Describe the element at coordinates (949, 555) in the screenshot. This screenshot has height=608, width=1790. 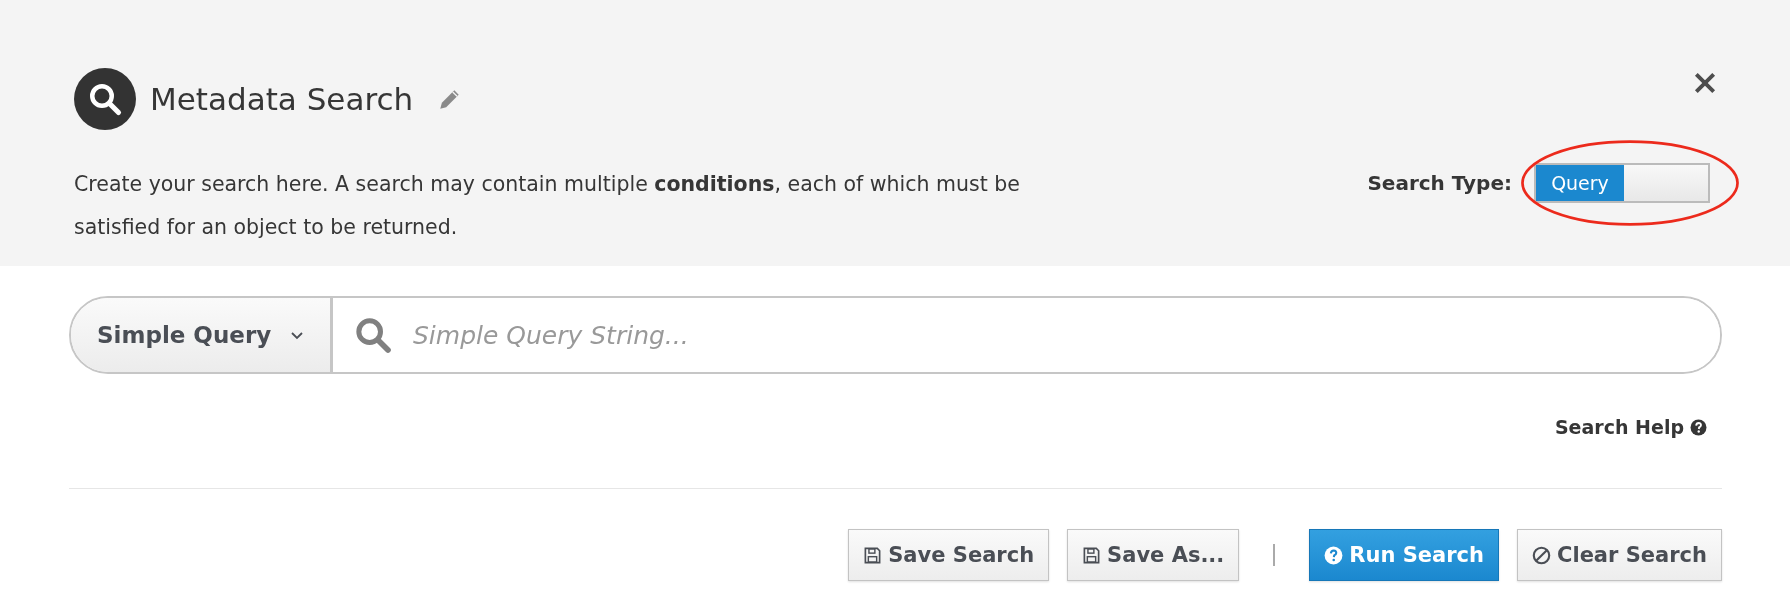
I see `action-button: Save Search` at that location.